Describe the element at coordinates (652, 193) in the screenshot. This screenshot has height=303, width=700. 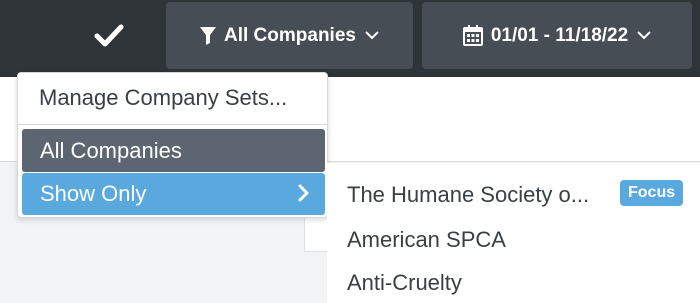
I see `focus-badge: Focus` at that location.